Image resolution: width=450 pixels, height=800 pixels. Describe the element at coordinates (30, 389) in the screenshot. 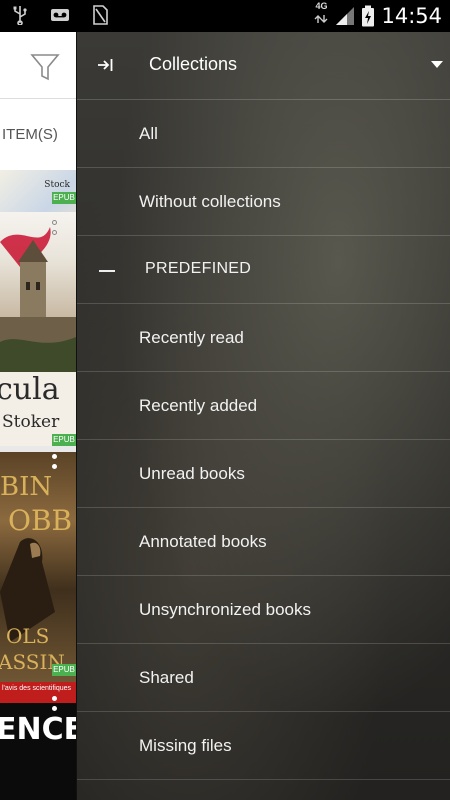

I see `book-title-fragment: cula` at that location.